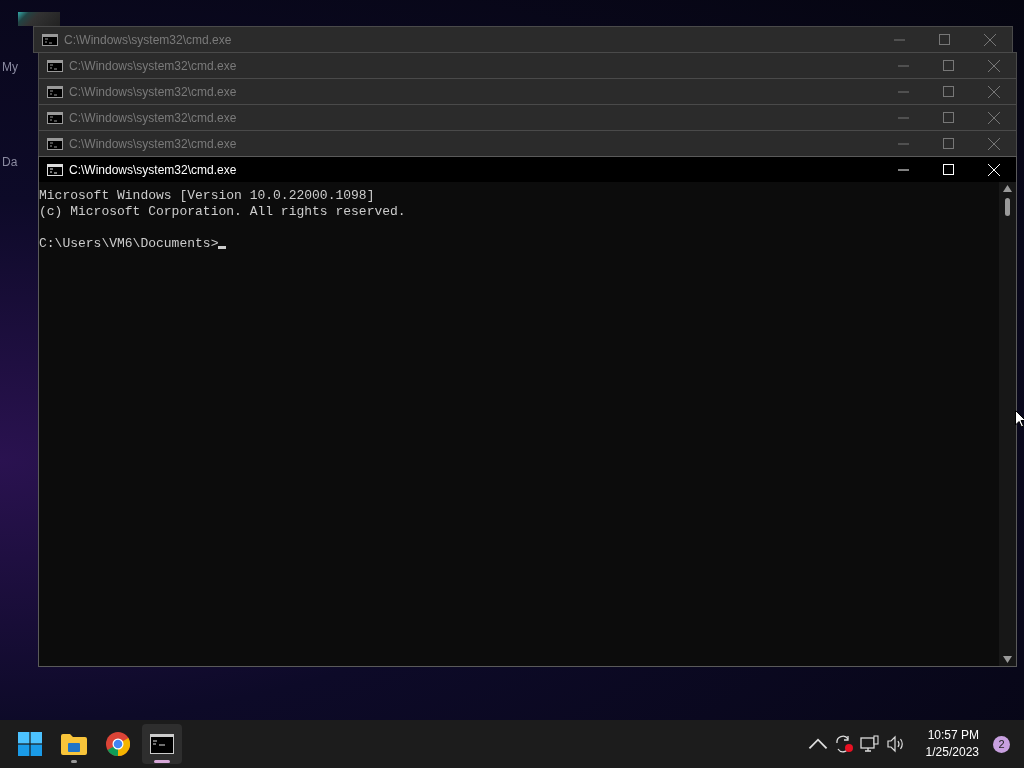 The height and width of the screenshot is (768, 1024). Describe the element at coordinates (1001, 744) in the screenshot. I see `notification-badge: 2` at that location.